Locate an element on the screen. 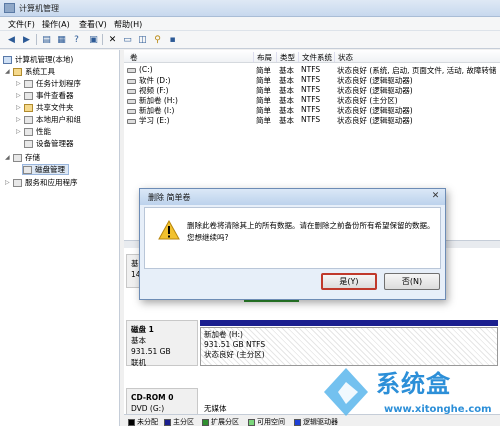 This screenshot has width=500, height=426. volume-cell-text: 新加卷 (H:) is located at coordinates (158, 100).